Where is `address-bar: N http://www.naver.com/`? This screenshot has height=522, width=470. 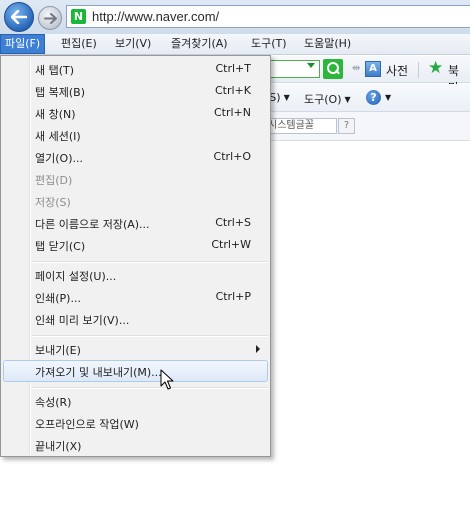
address-bar: N http://www.naver.com/ is located at coordinates (235, 17).